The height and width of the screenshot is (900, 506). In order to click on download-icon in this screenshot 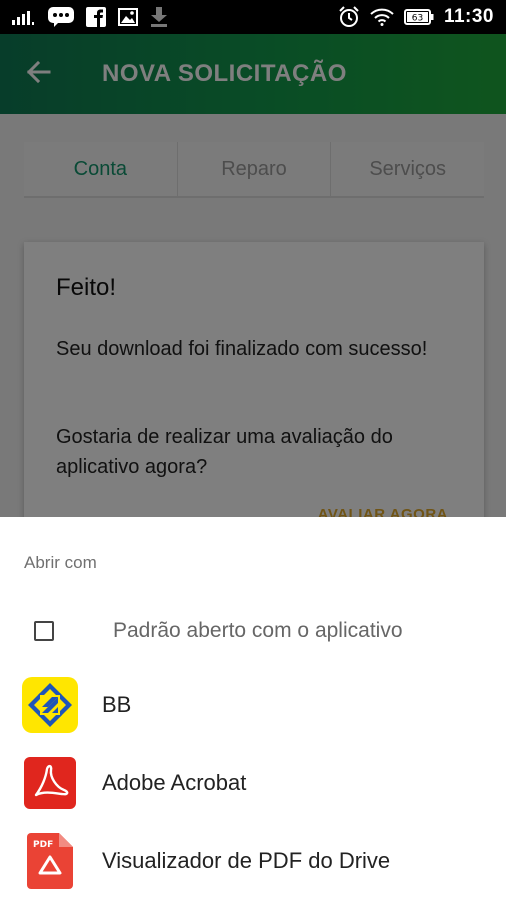, I will do `click(159, 17)`.